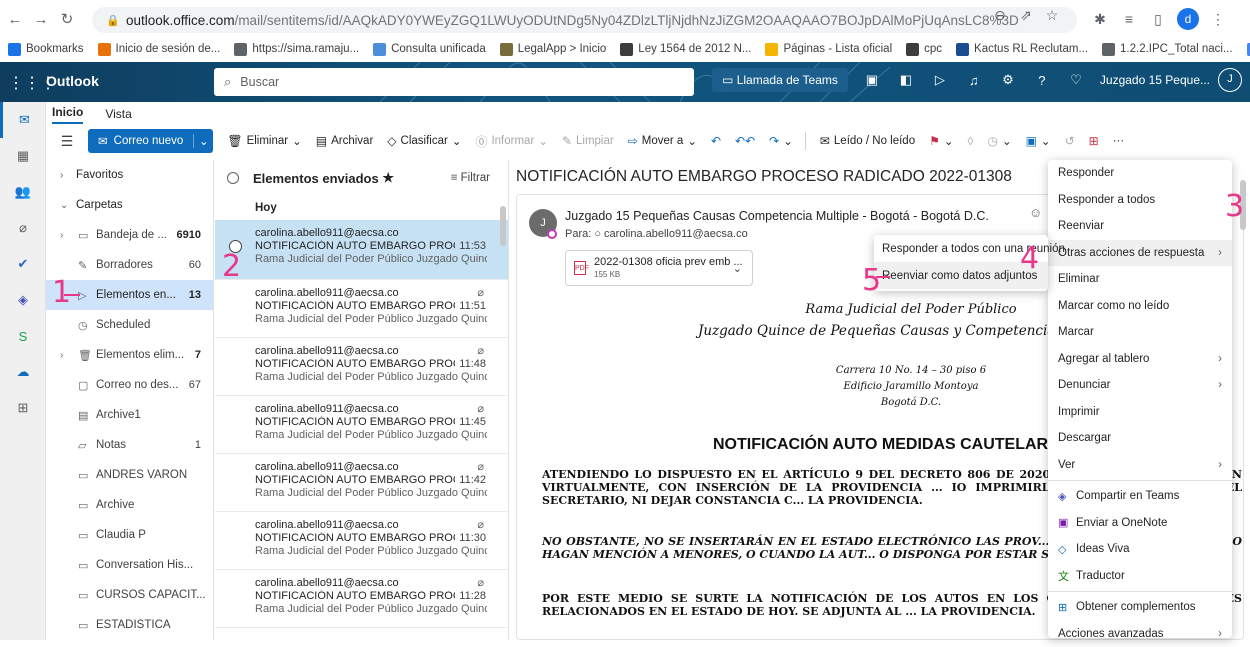 This screenshot has height=647, width=1250. Describe the element at coordinates (1140, 523) in the screenshot. I see `menu-item: ▣Enviar a OneNote` at that location.